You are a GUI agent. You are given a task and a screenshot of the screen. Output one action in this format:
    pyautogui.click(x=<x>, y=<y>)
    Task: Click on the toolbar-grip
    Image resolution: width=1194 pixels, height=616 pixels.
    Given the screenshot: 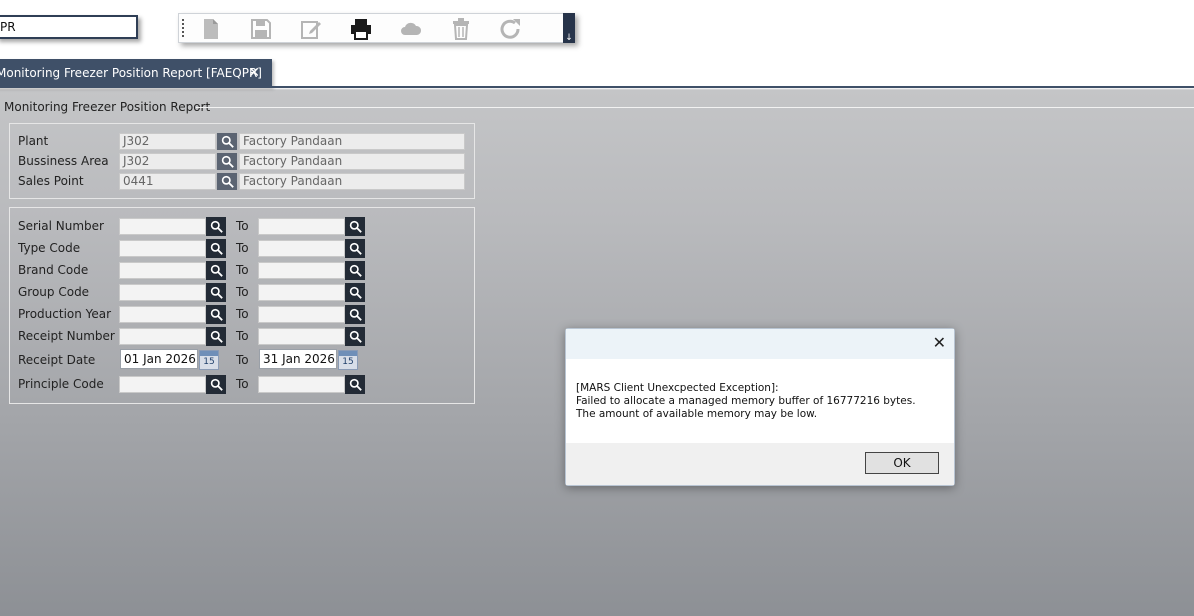 What is the action you would take?
    pyautogui.click(x=183, y=29)
    